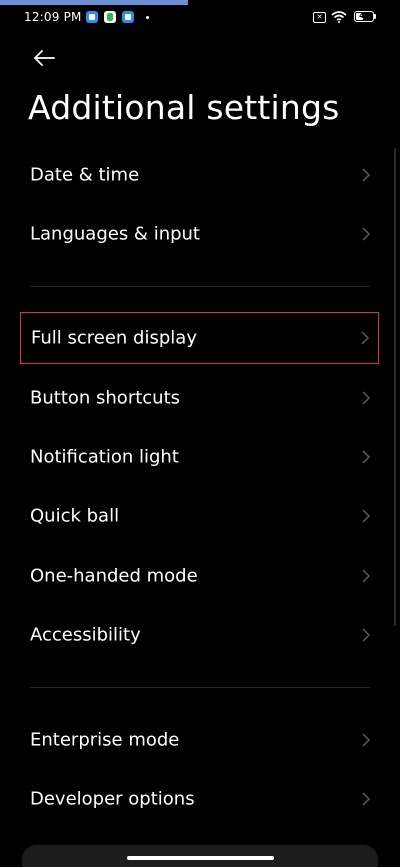 The image size is (400, 867). Describe the element at coordinates (199, 516) in the screenshot. I see `settings-item-quick-ball: Quick ball` at that location.